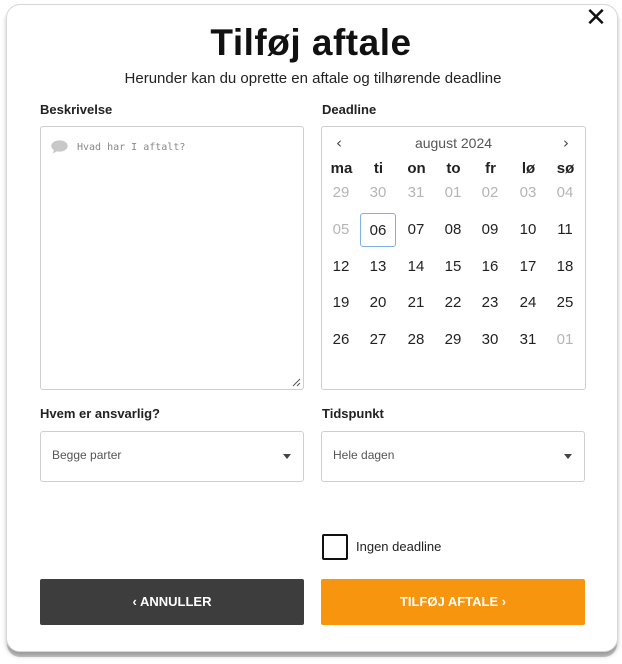 The width and height of the screenshot is (622, 664). I want to click on calendar-day: 12, so click(341, 267).